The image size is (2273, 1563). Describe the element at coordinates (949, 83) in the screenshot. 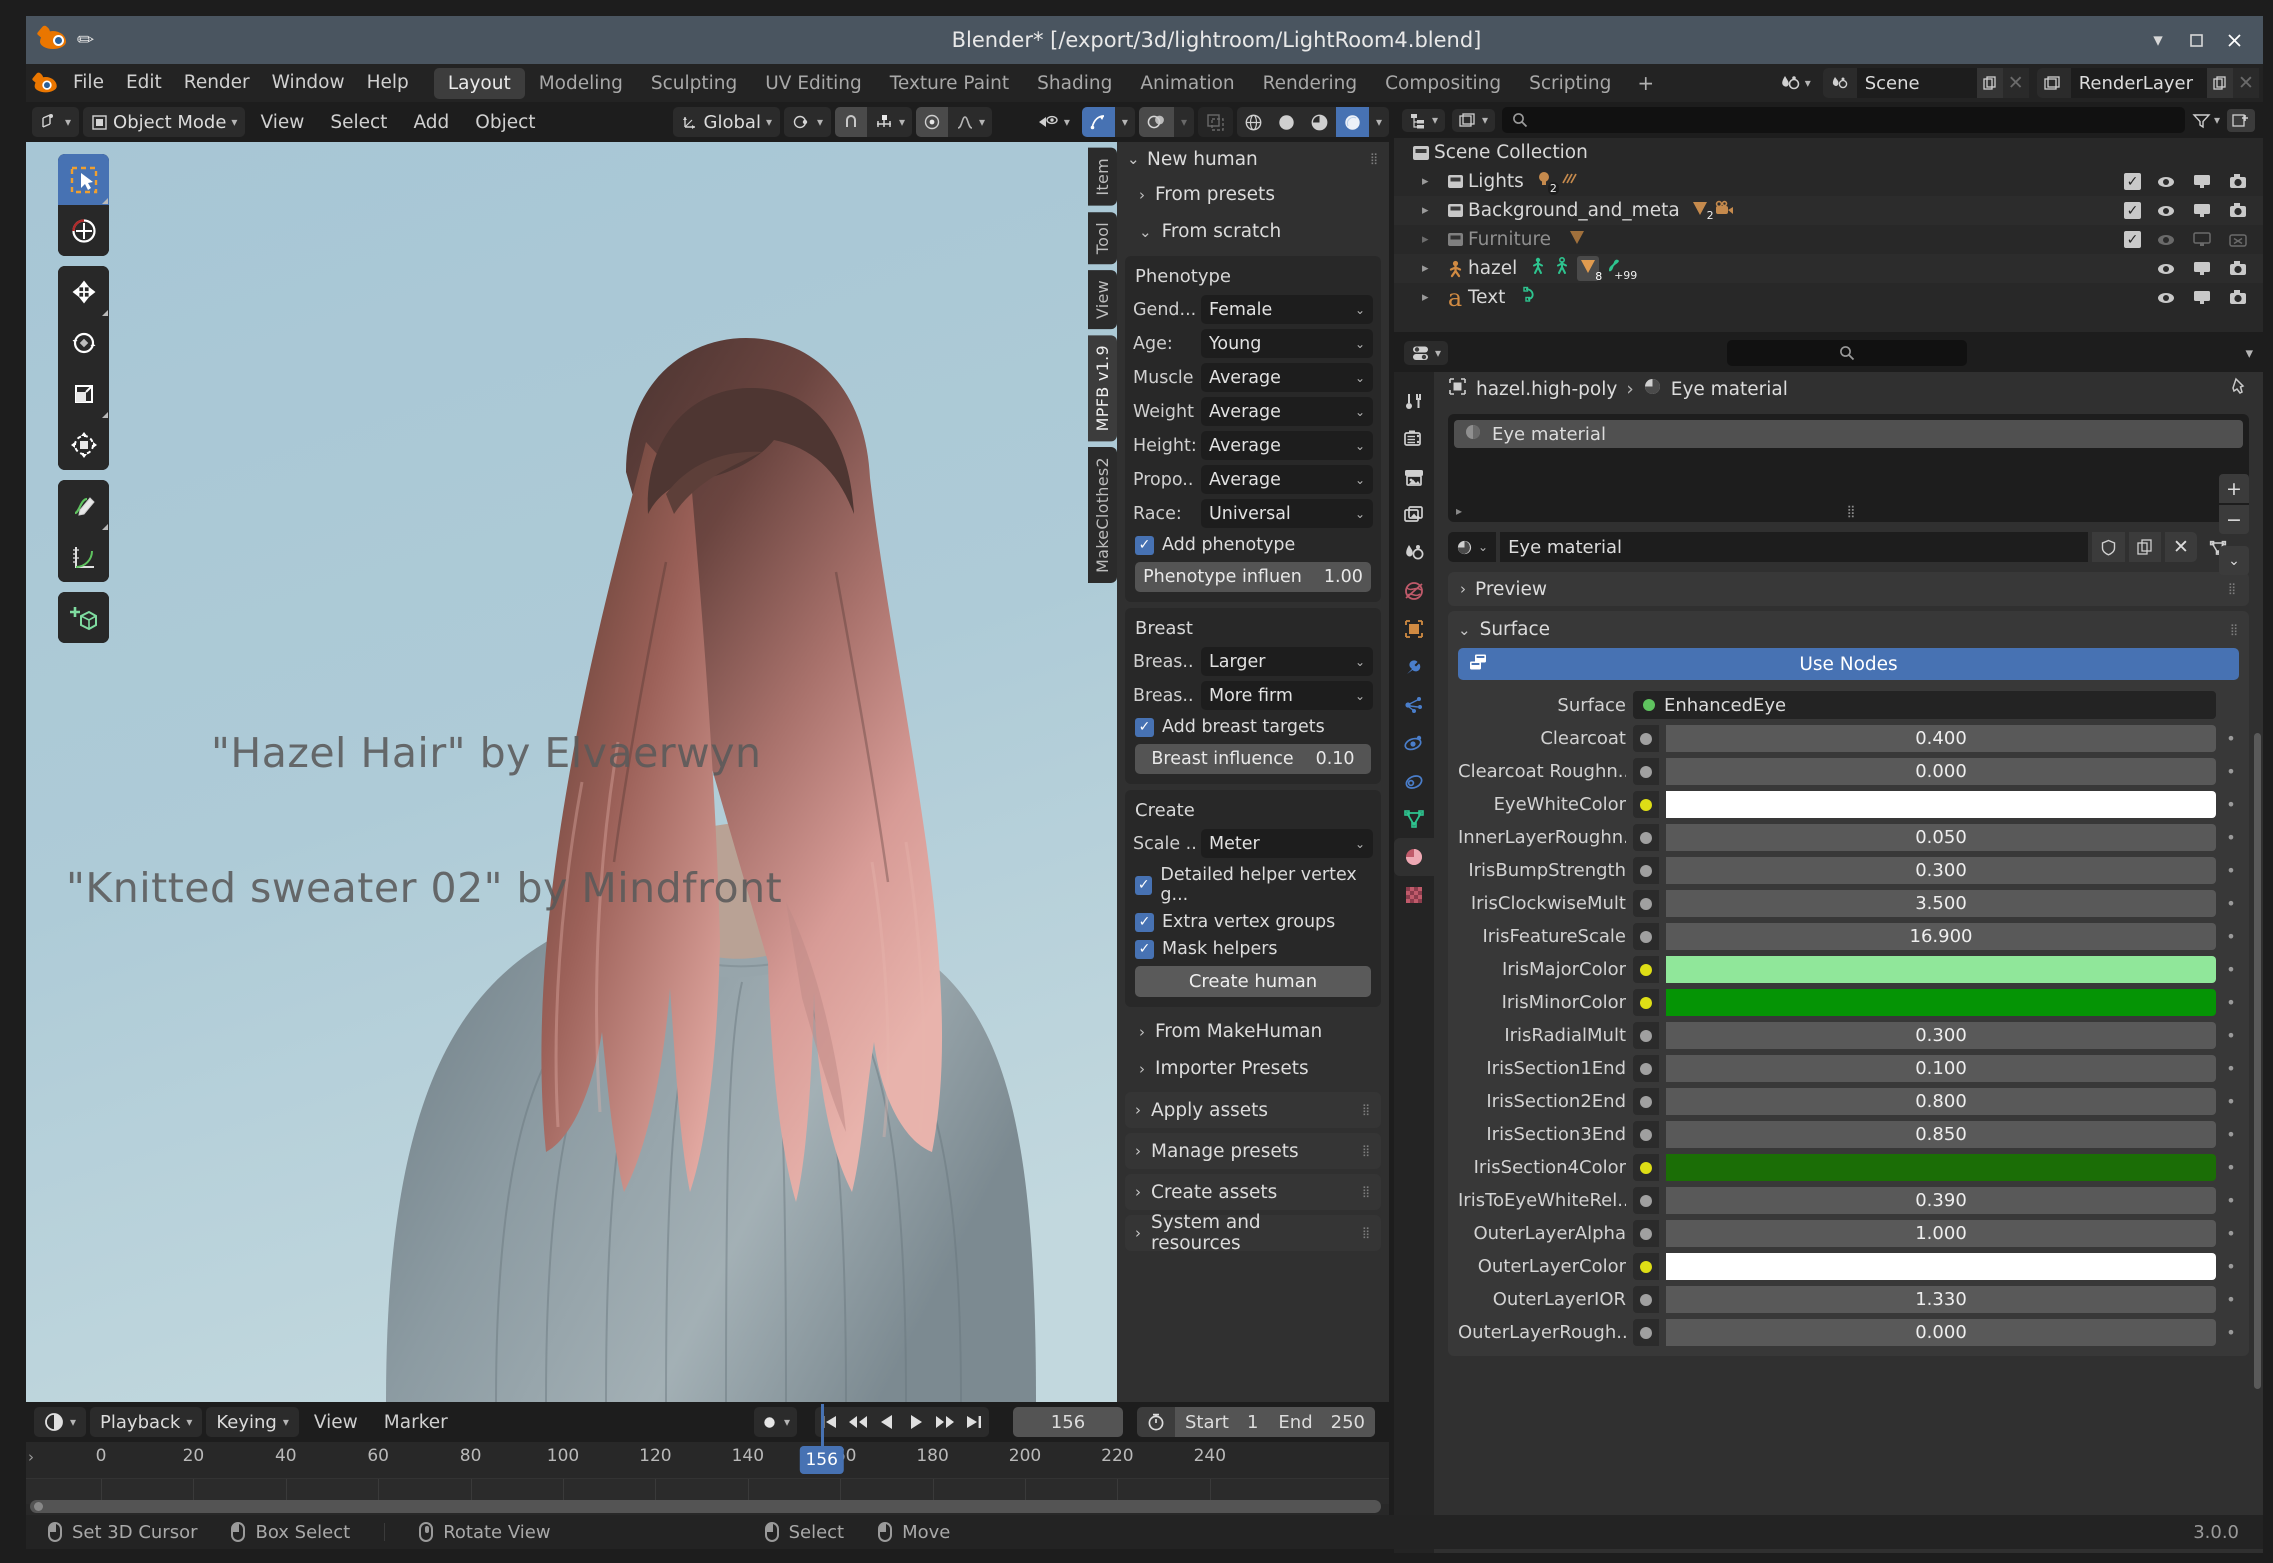

I see `tab-texture-paint: Texture Paint` at that location.